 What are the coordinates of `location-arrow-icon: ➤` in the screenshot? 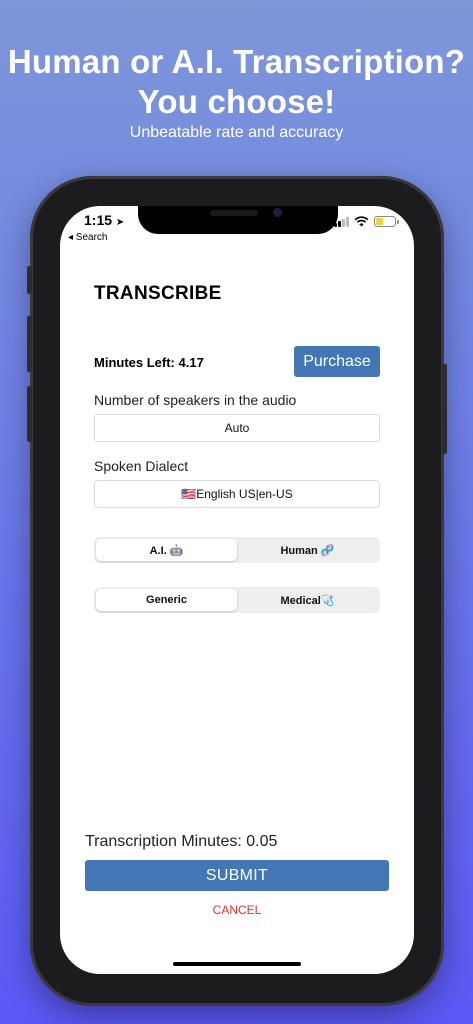 It's located at (120, 222).